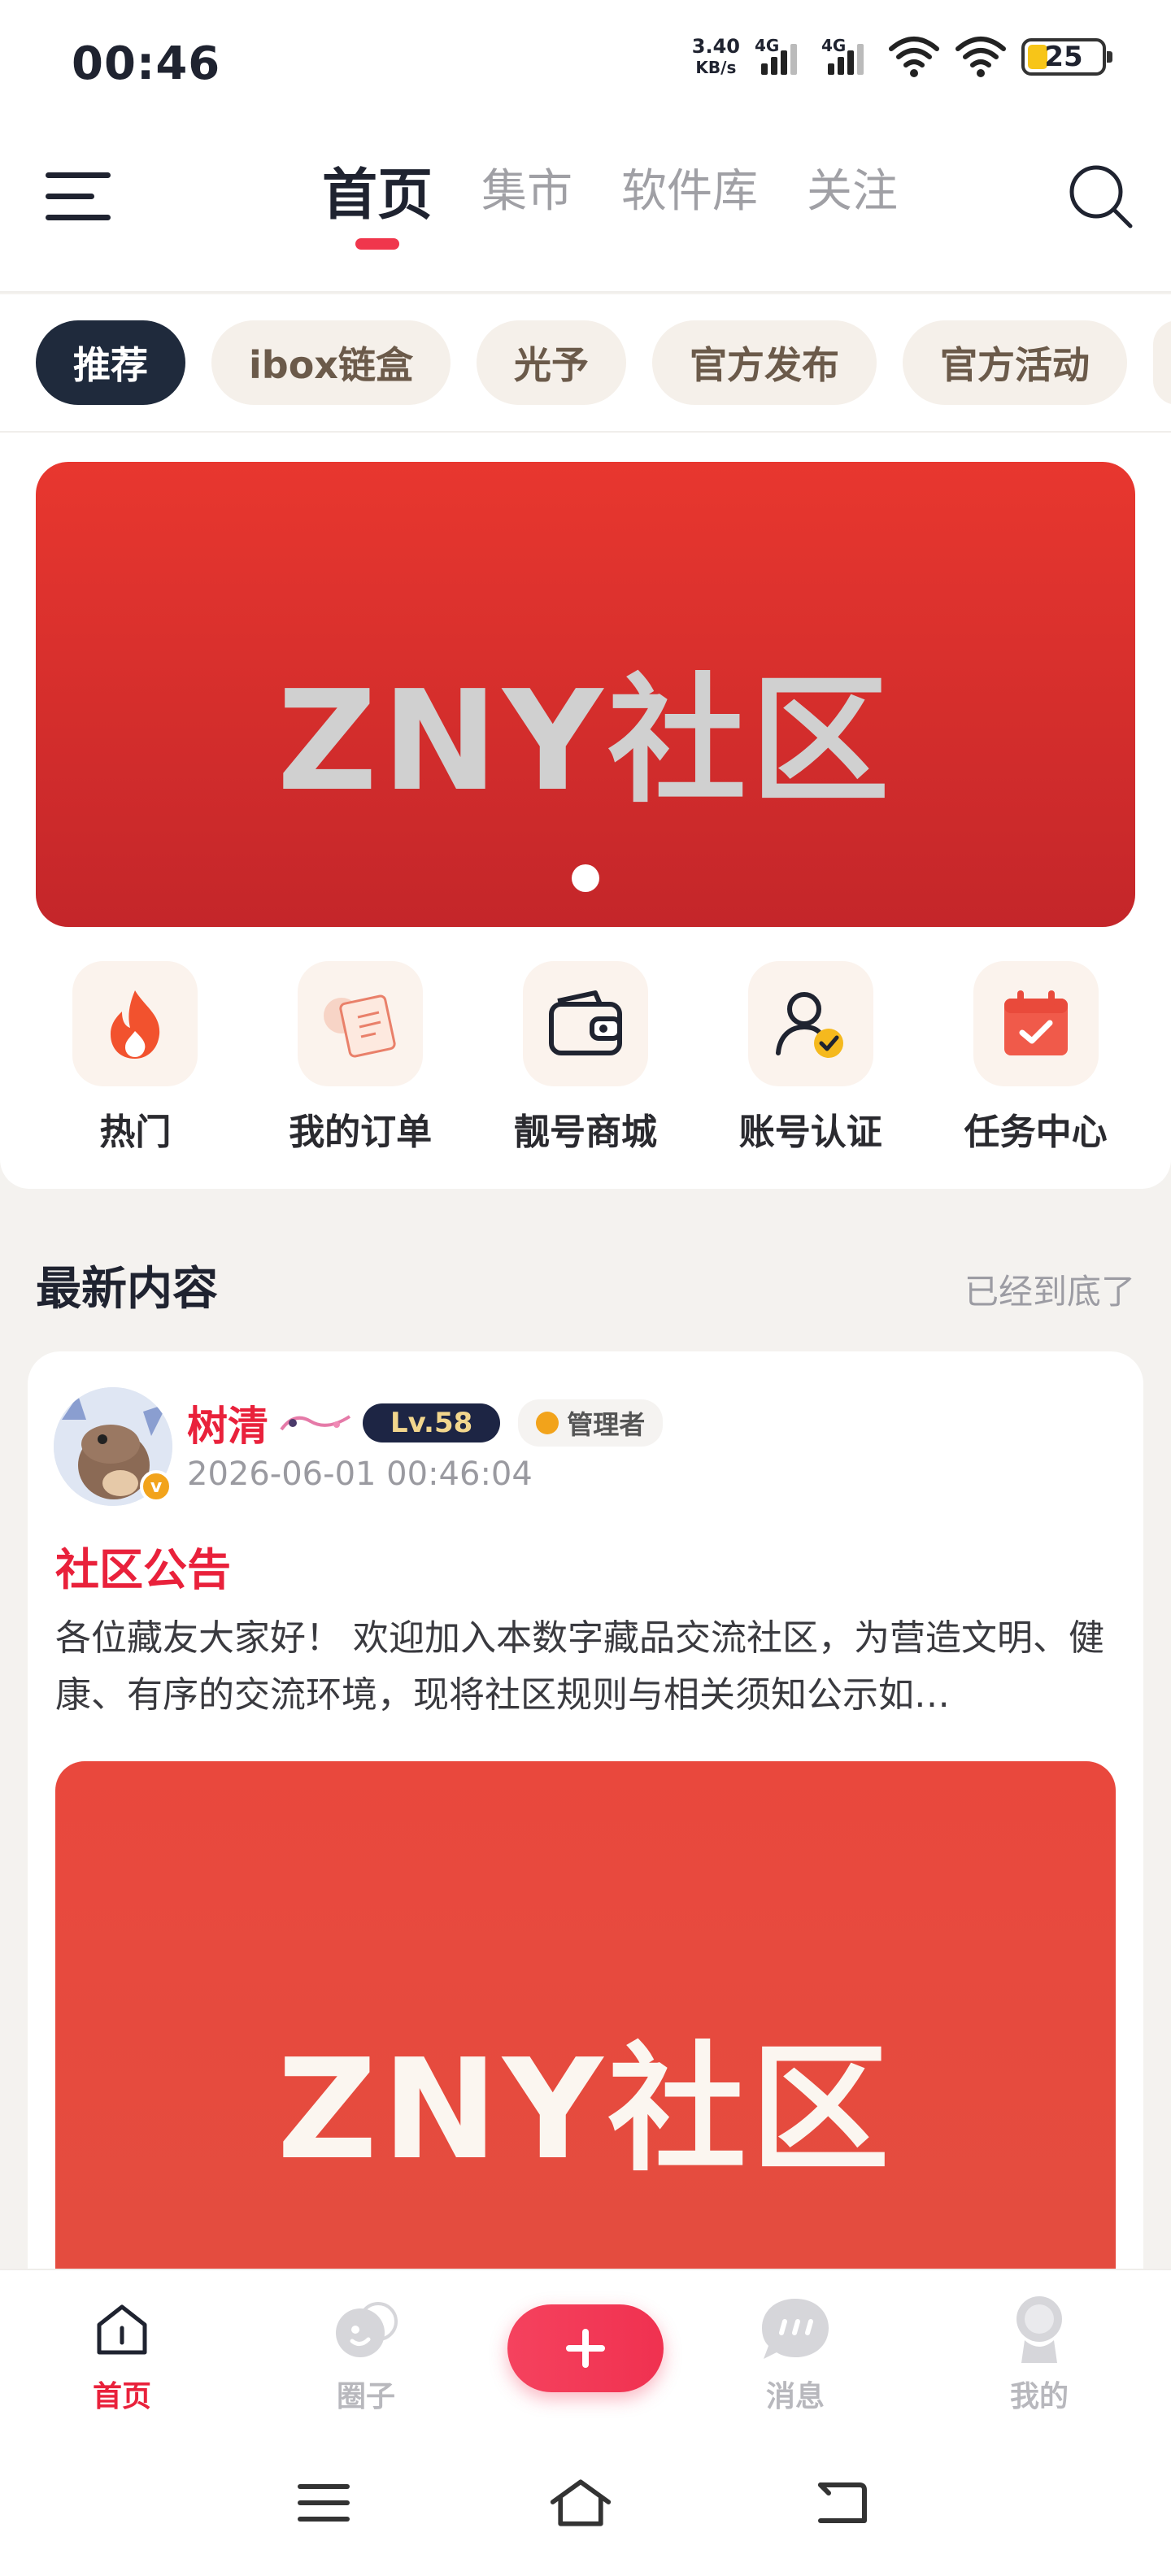 Image resolution: width=1171 pixels, height=2576 pixels. I want to click on tab-bar-circles: 圈子, so click(366, 2354).